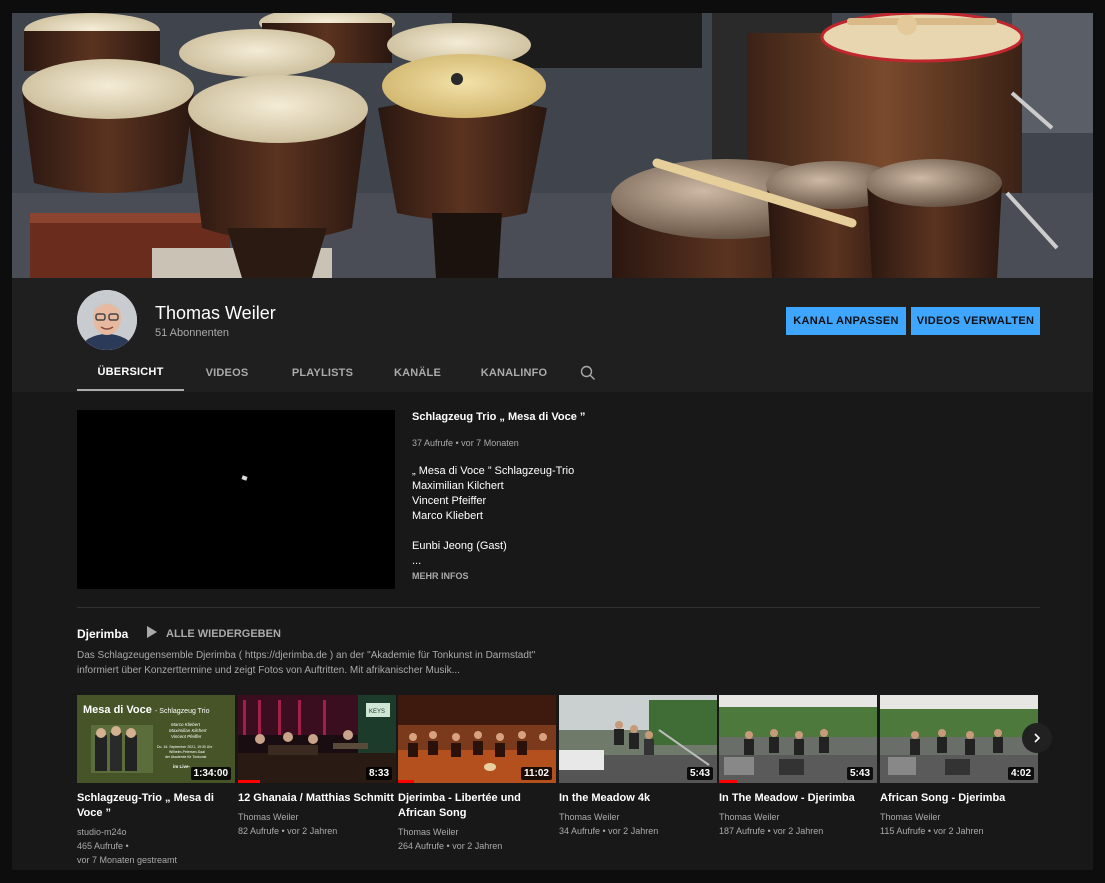 This screenshot has height=883, width=1105. What do you see at coordinates (447, 516) in the screenshot?
I see `description-line: Marco Kliebert` at bounding box center [447, 516].